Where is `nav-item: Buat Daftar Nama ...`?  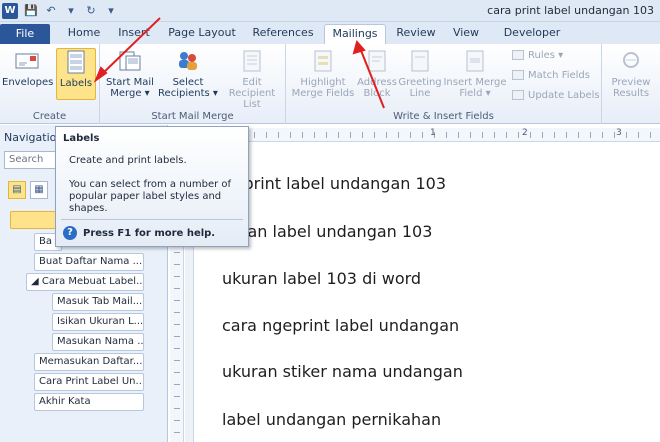
nav-item: Buat Daftar Nama ... is located at coordinates (89, 262).